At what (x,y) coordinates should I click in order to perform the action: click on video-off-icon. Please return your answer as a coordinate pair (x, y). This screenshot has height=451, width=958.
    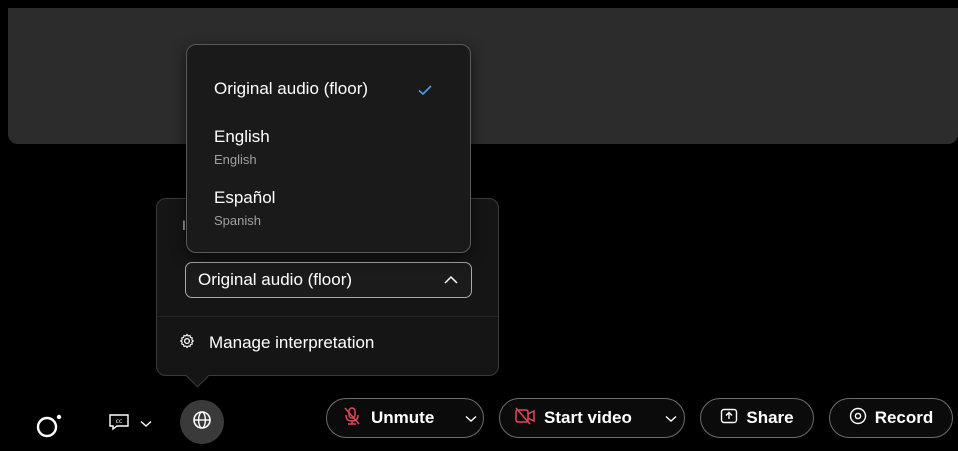
    Looking at the image, I should click on (525, 418).